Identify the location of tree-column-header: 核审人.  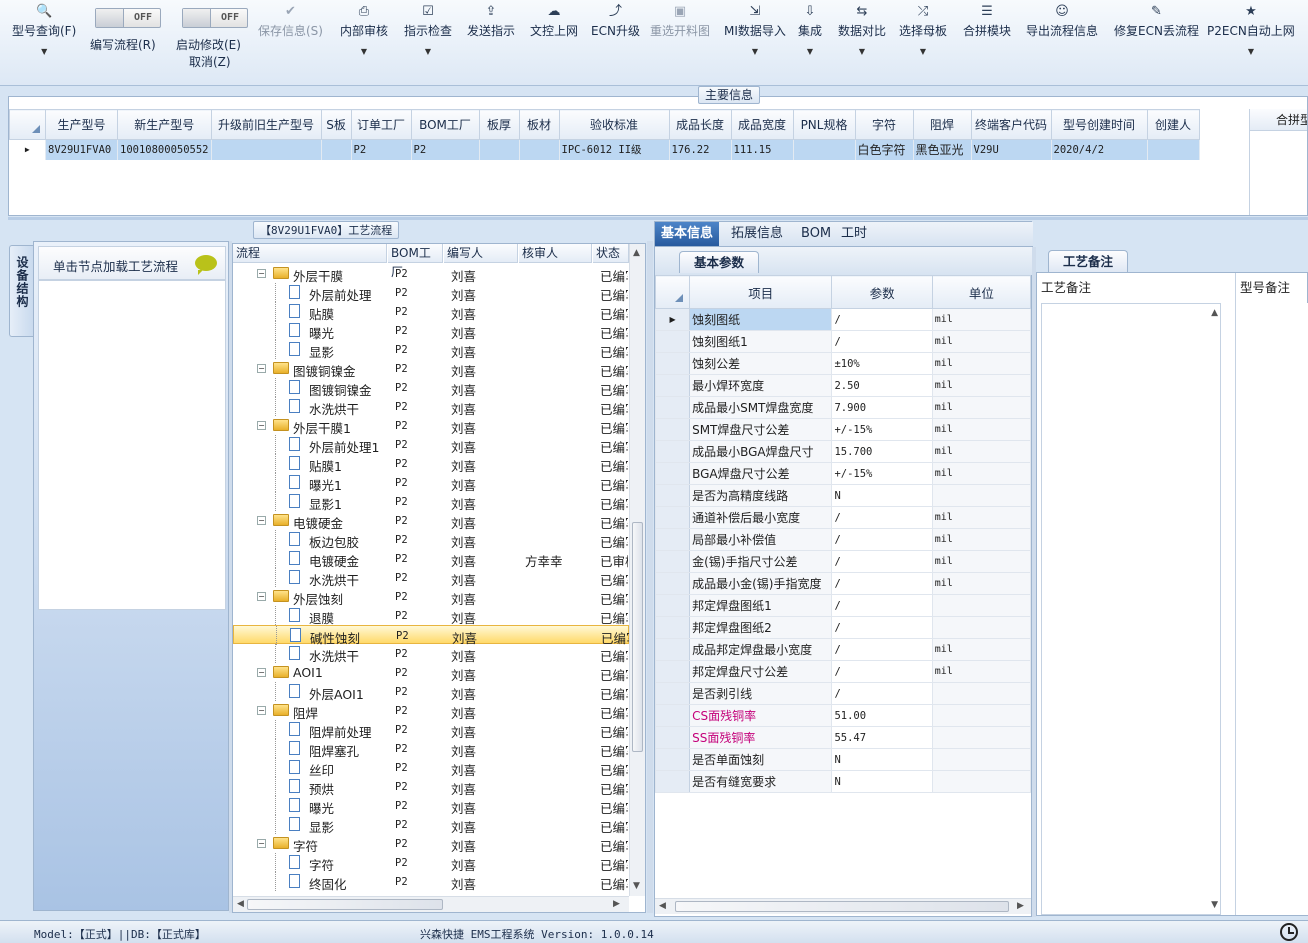
(555, 253).